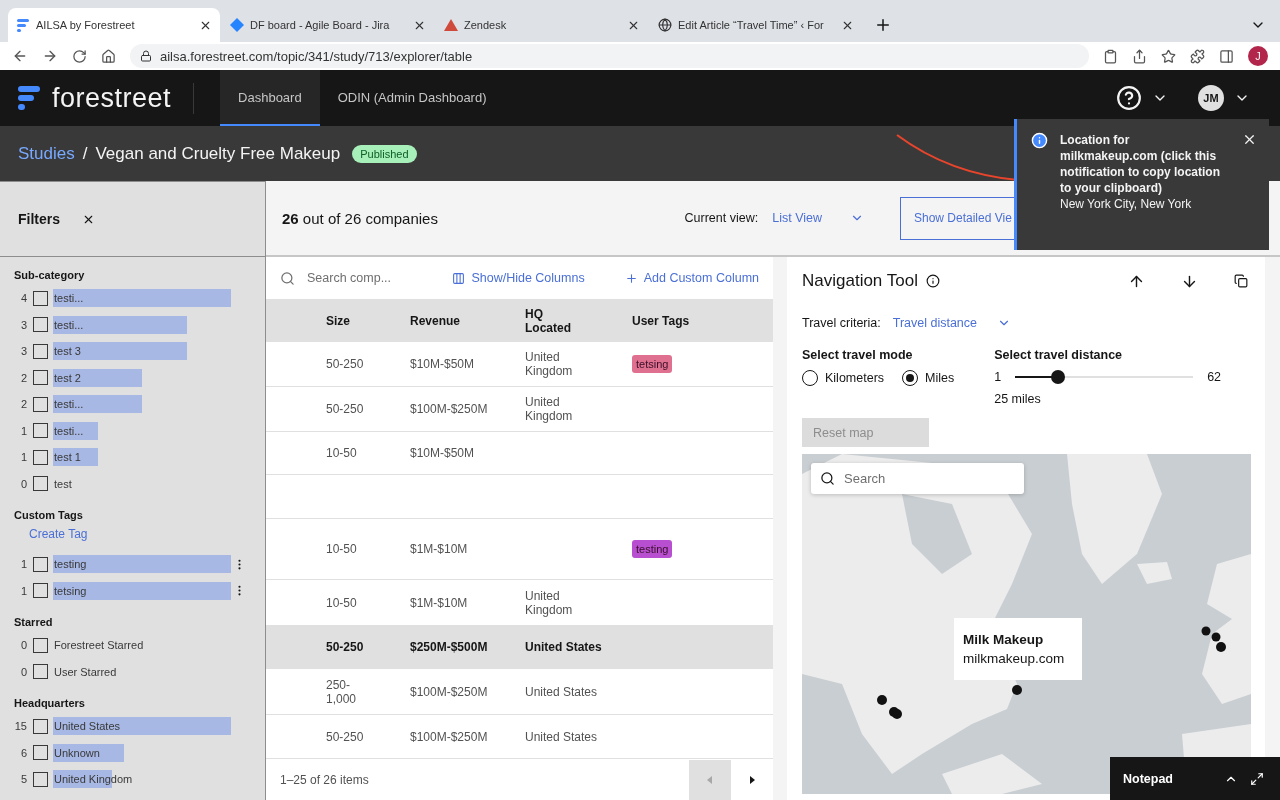 This screenshot has height=800, width=1280. What do you see at coordinates (328, 25) in the screenshot?
I see `browser-tab: DF board - Agile Board - Jira` at bounding box center [328, 25].